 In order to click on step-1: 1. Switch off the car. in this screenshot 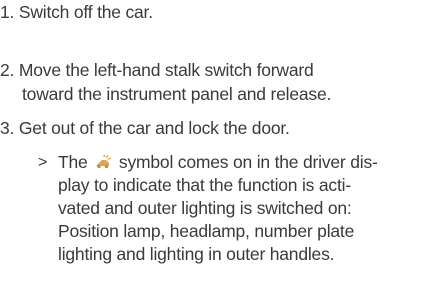, I will do `click(76, 12)`.